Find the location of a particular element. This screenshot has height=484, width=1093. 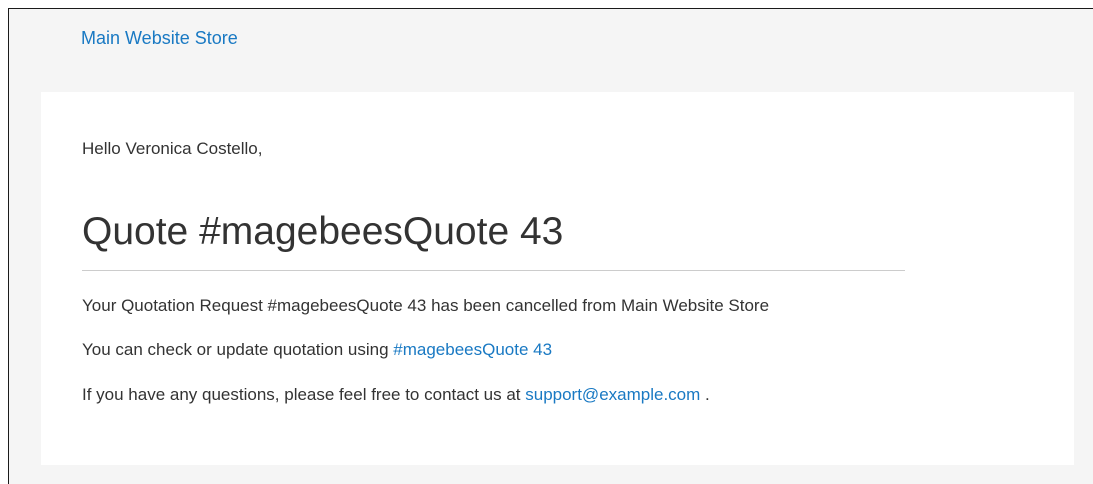

quote-link: #magebeesQuote 43 is located at coordinates (472, 349).